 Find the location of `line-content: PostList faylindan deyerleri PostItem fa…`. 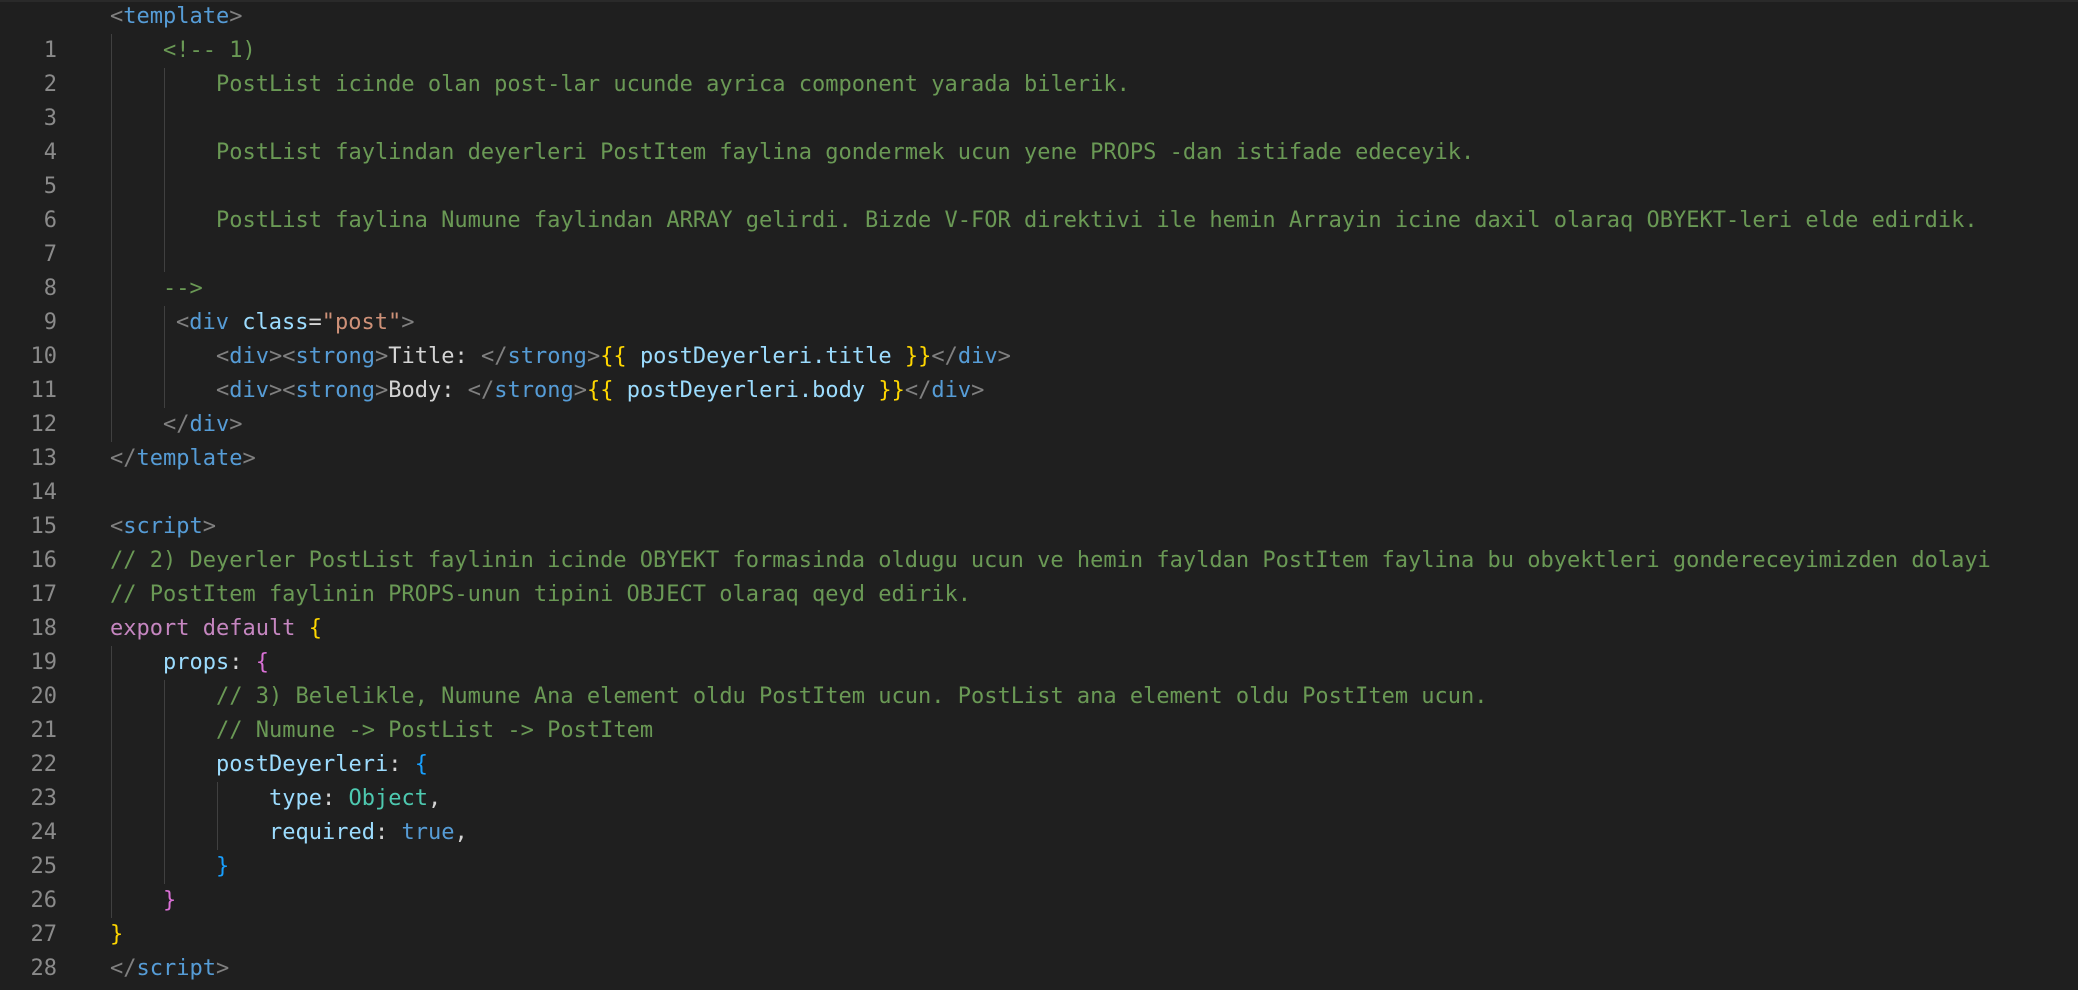

line-content: PostList faylindan deyerleri PostItem fa… is located at coordinates (845, 153).